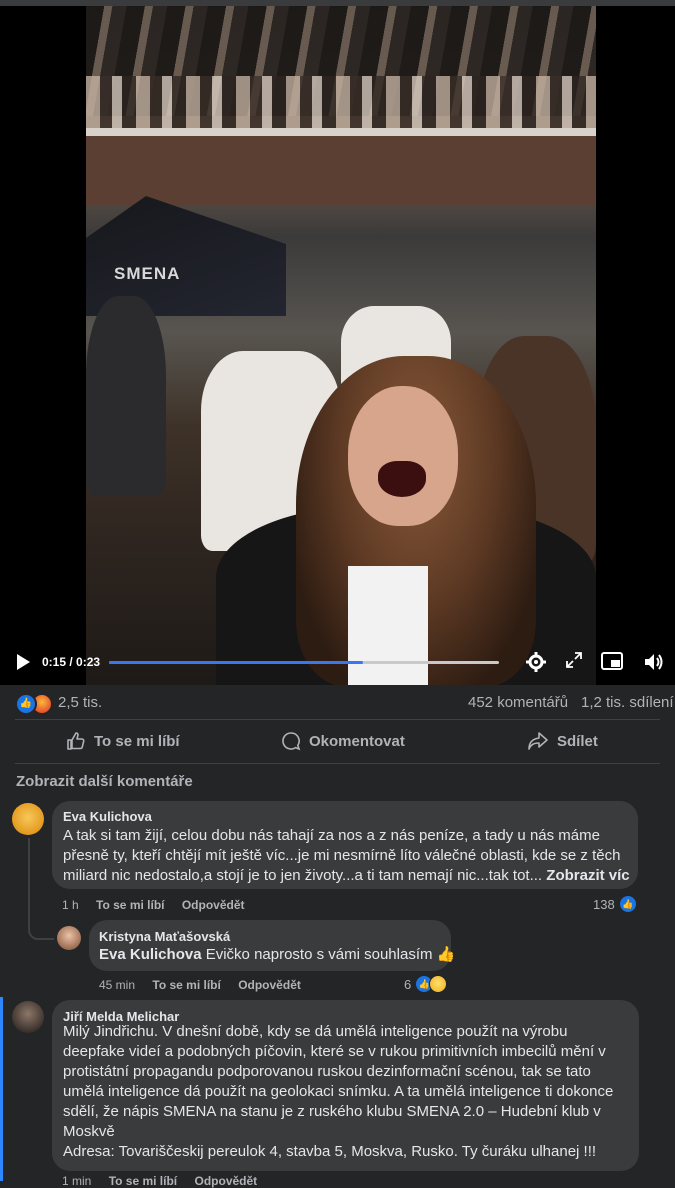 Image resolution: width=675 pixels, height=1188 pixels. I want to click on video-scene-blouse, so click(388, 625).